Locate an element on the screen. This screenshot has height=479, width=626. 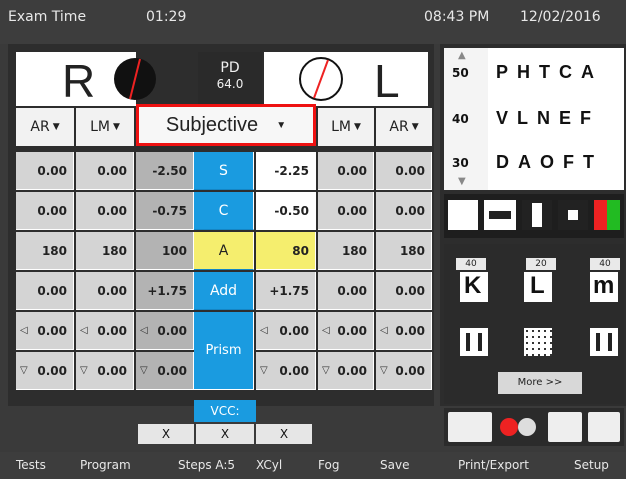
axis-button: A is located at coordinates (224, 251).